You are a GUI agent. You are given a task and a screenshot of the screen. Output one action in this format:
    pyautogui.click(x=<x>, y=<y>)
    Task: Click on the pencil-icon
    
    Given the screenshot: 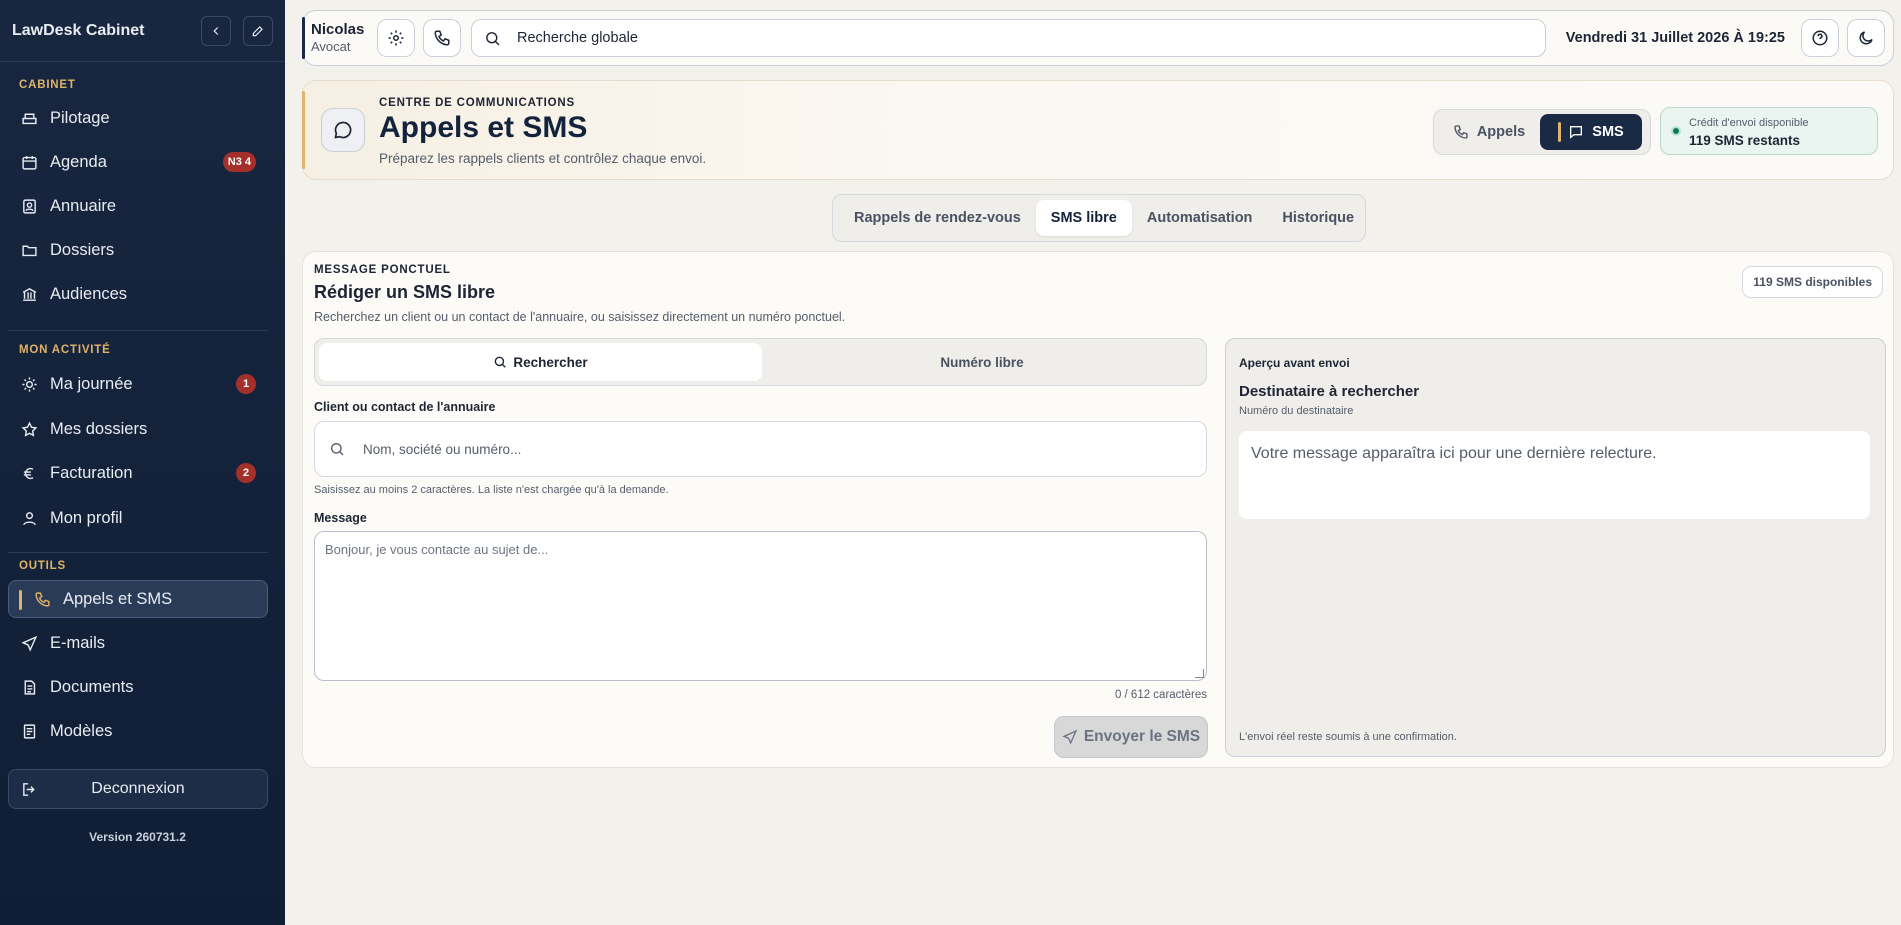 What is the action you would take?
    pyautogui.click(x=257, y=30)
    